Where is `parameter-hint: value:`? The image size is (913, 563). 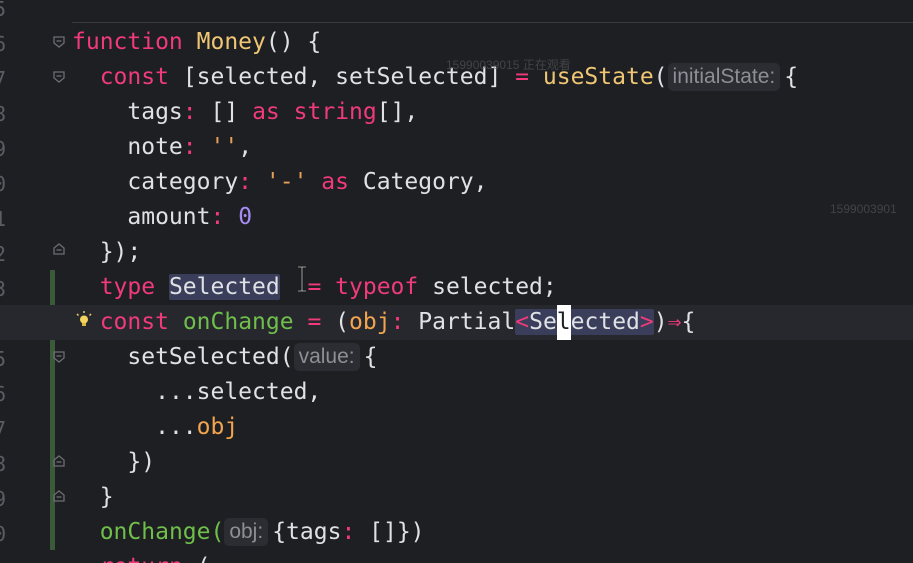 parameter-hint: value: is located at coordinates (326, 357).